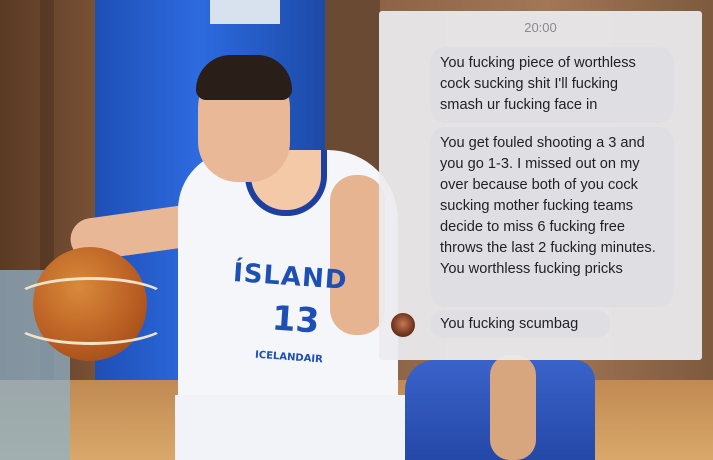 The width and height of the screenshot is (713, 460). I want to click on basketball, so click(91, 304).